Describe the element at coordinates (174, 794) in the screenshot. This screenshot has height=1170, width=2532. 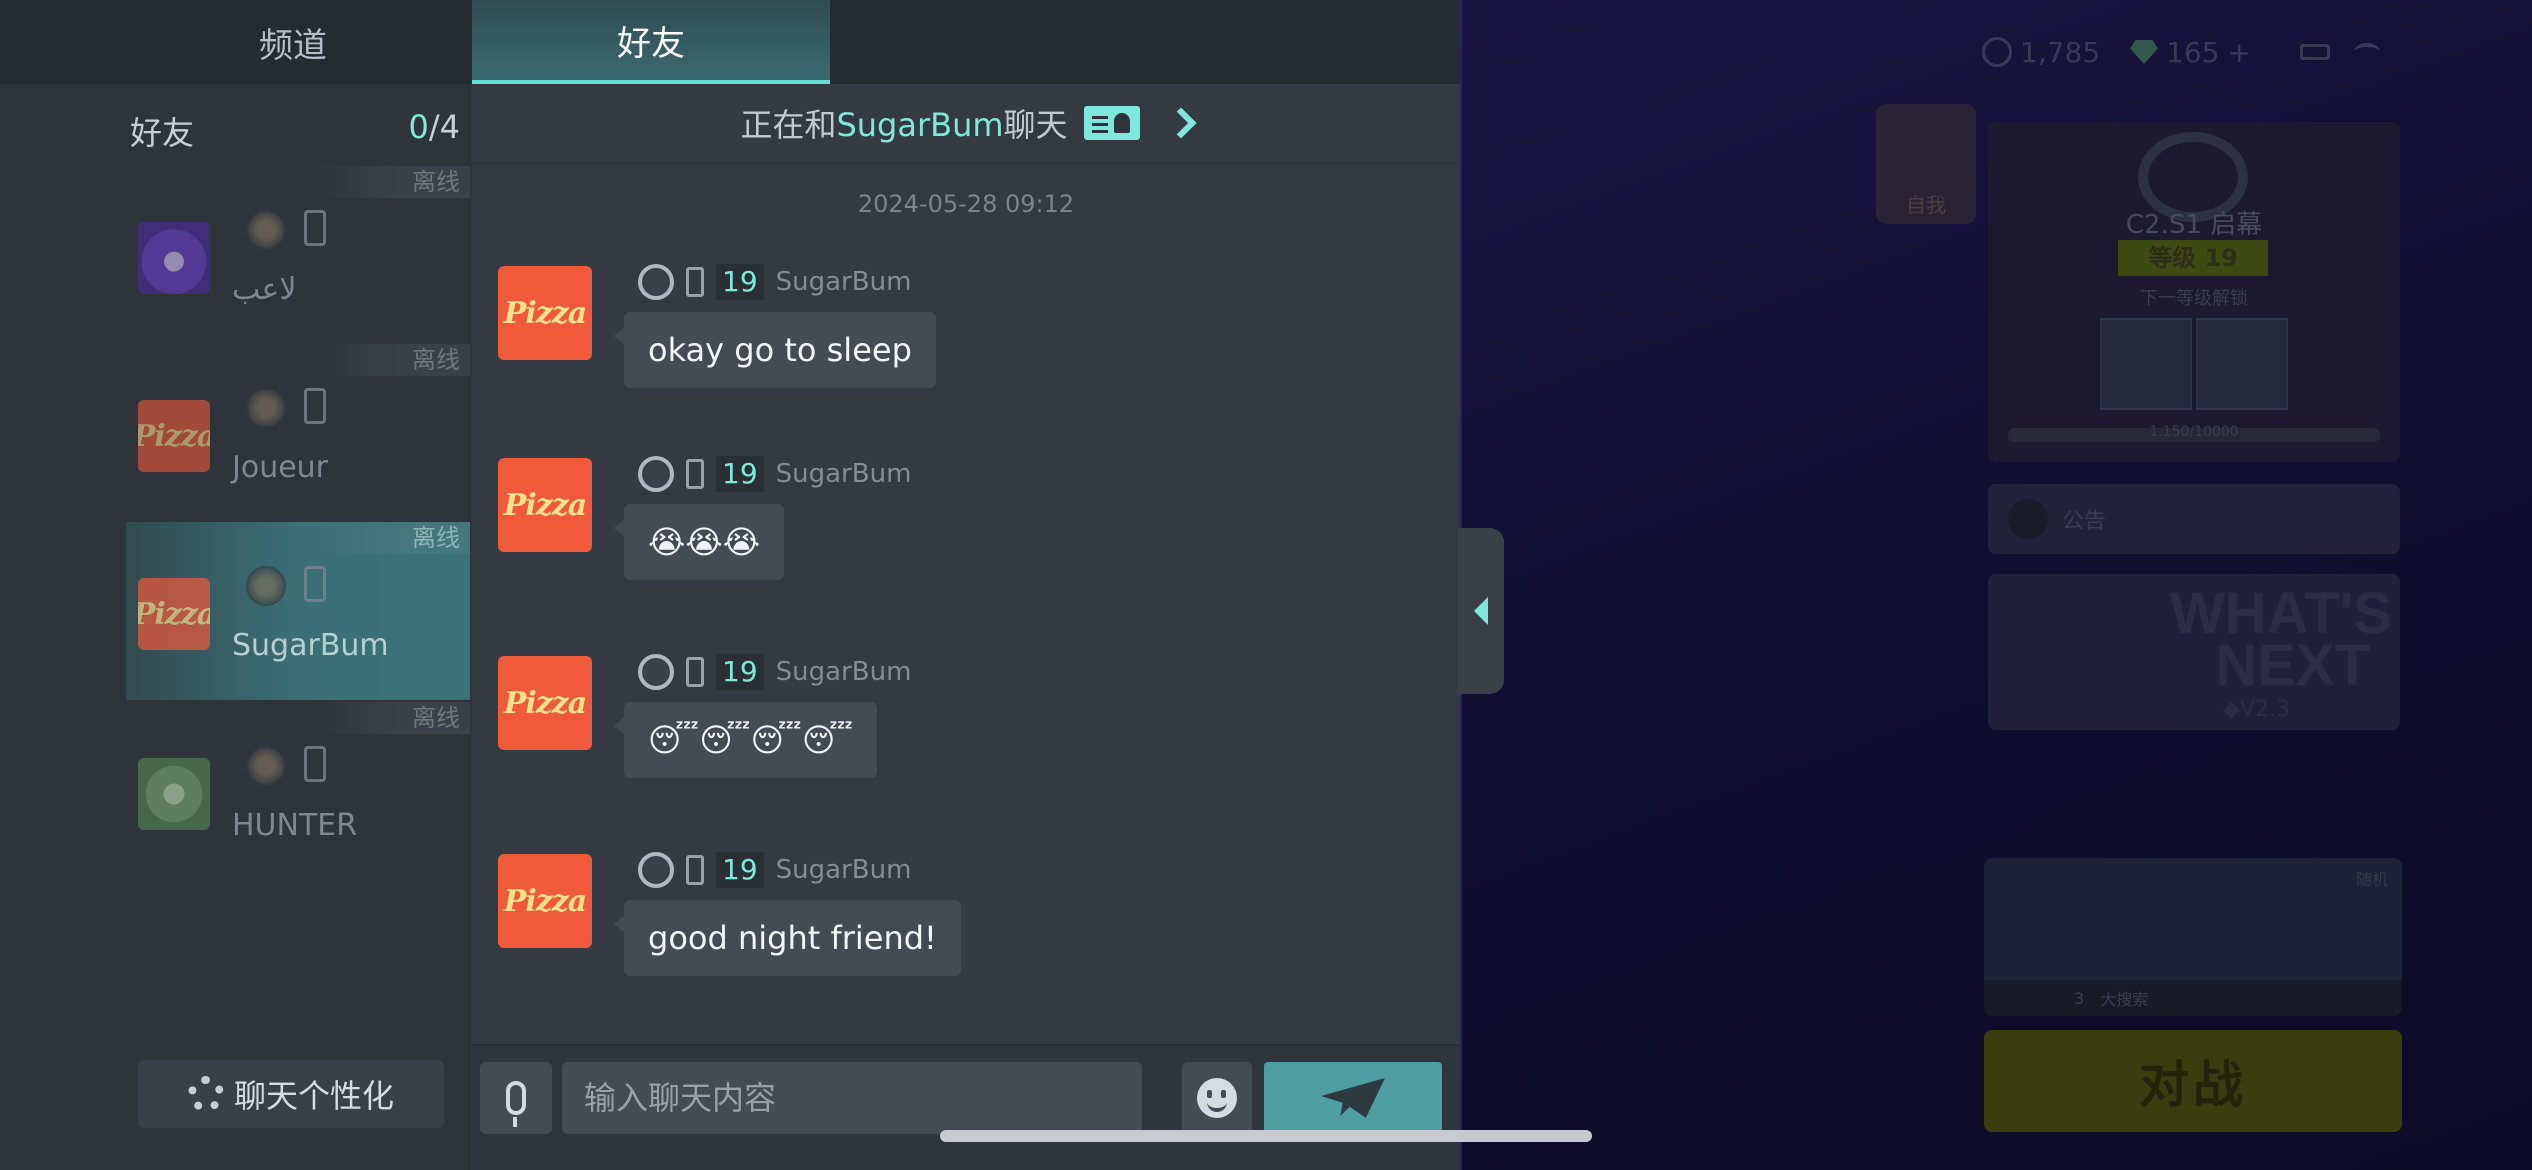
I see `hunter-avatar` at that location.